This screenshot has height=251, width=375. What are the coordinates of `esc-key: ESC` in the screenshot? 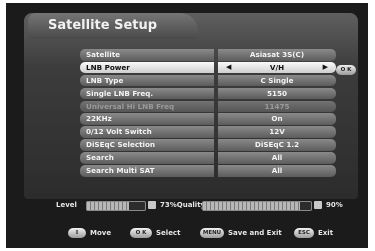 It's located at (304, 233).